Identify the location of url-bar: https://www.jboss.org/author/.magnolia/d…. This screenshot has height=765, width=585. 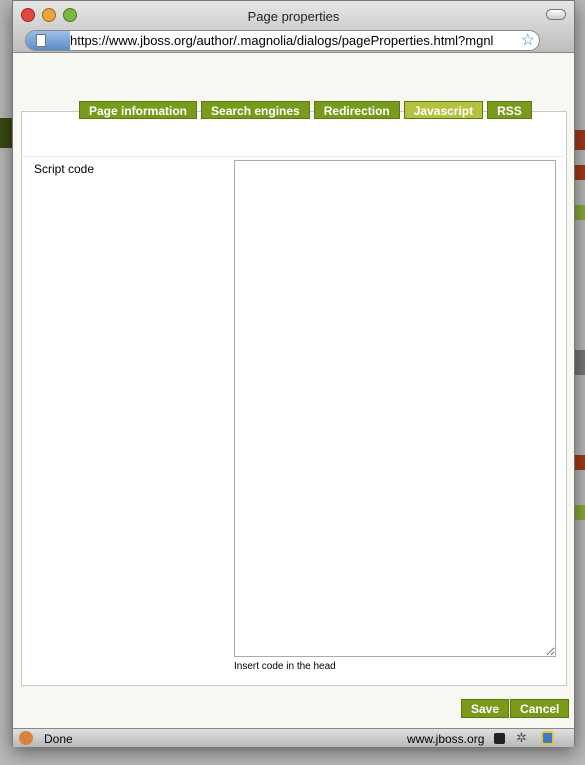
(282, 40).